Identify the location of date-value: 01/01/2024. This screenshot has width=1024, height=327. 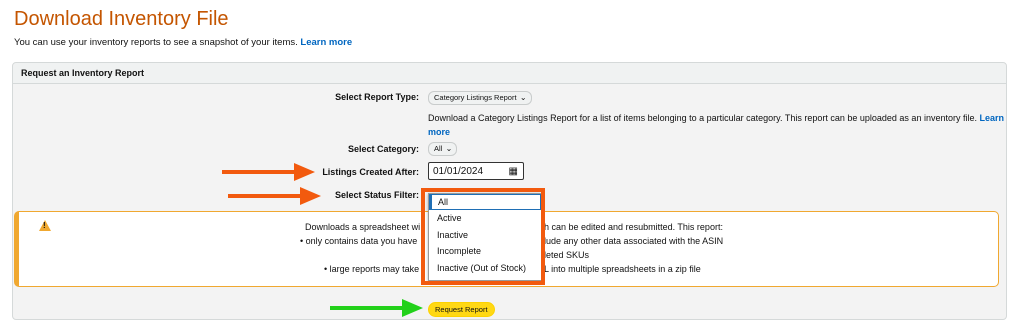
(458, 171).